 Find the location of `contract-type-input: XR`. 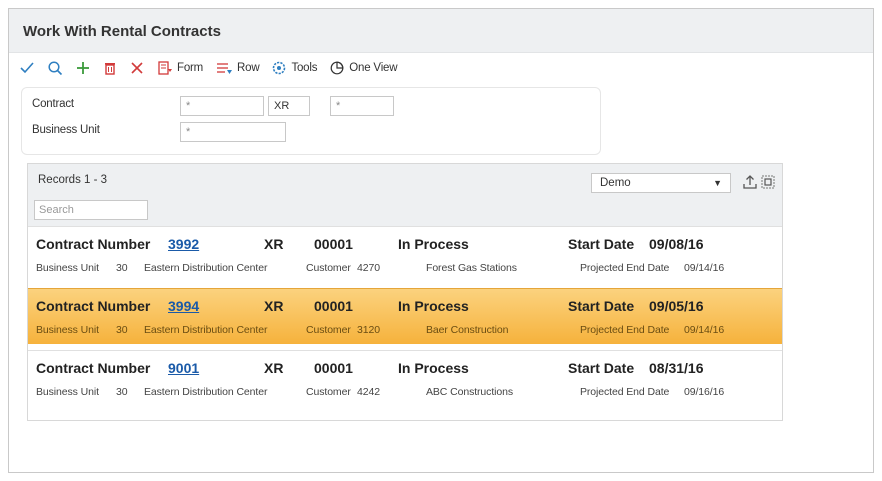

contract-type-input: XR is located at coordinates (289, 106).